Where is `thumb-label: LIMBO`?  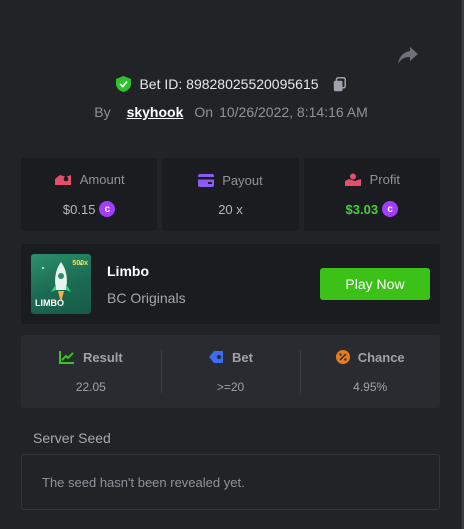 thumb-label: LIMBO is located at coordinates (49, 303).